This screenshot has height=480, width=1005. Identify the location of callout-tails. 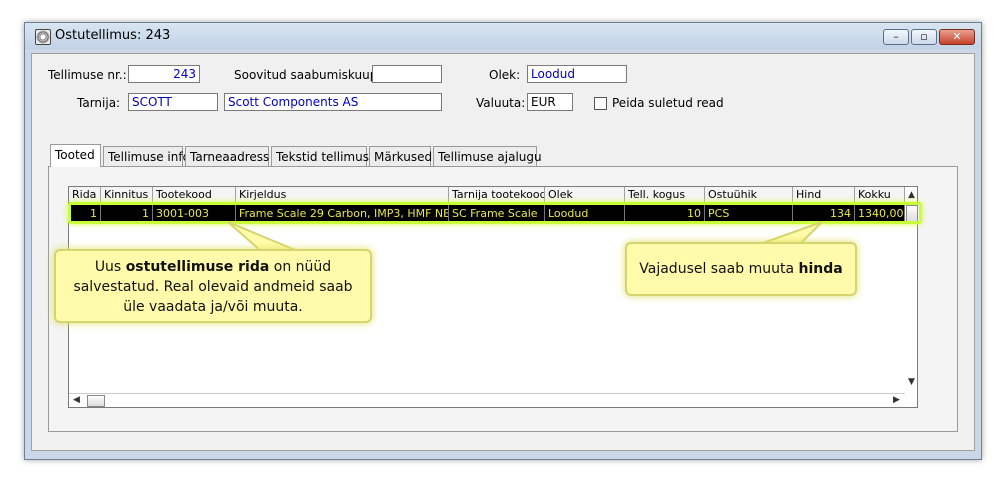
(525, 237).